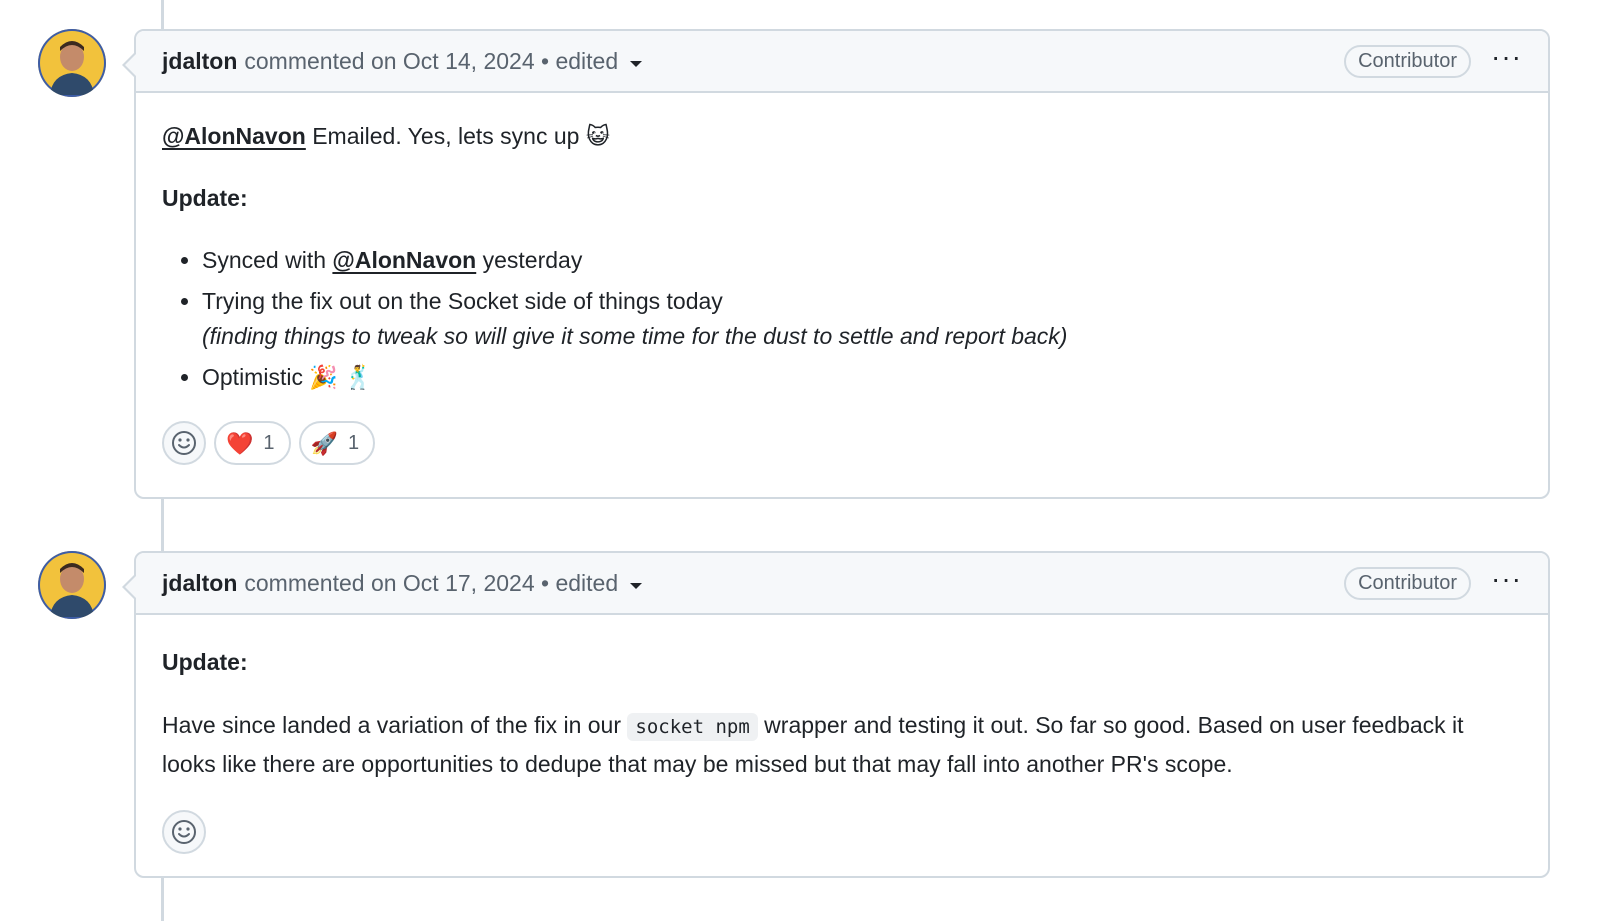 This screenshot has height=921, width=1600. I want to click on reactions-bar: ❤️ 1 🚀 1, so click(842, 443).